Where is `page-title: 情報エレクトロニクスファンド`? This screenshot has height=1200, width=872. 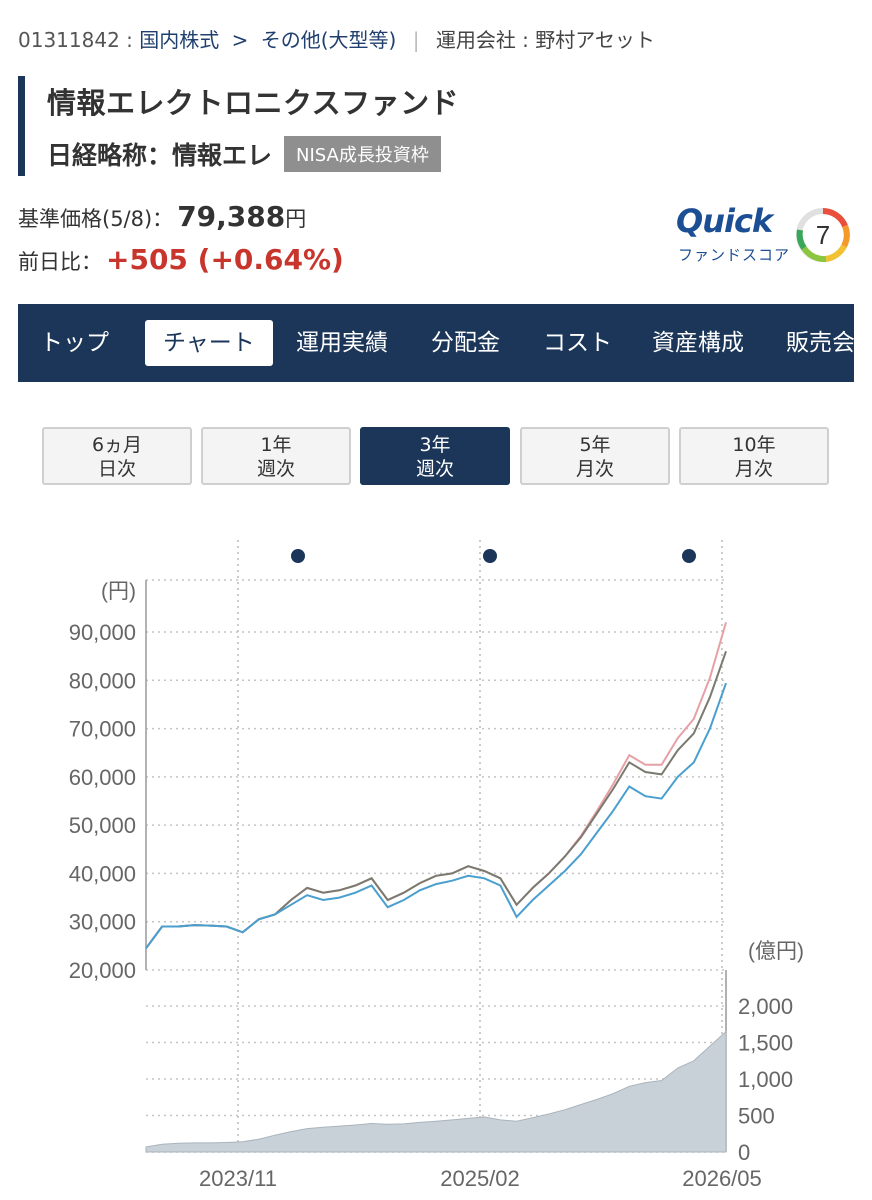 page-title: 情報エレクトロニクスファンド is located at coordinates (253, 103).